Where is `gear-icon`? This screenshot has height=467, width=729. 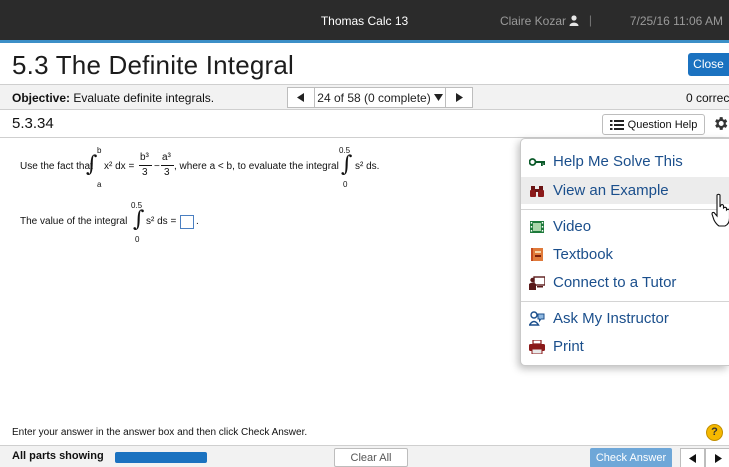 gear-icon is located at coordinates (720, 123).